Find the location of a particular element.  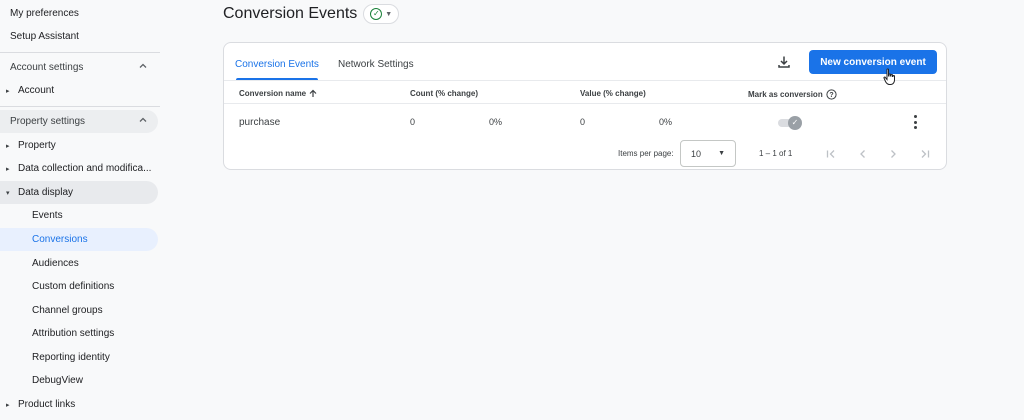

next-page-icon is located at coordinates (893, 154).